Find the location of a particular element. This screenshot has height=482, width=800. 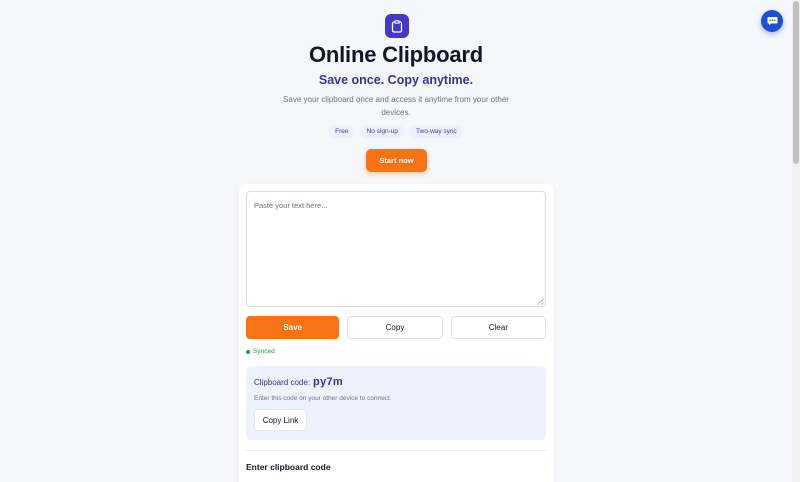

action-buttons: Save Copy Clear is located at coordinates (396, 327).